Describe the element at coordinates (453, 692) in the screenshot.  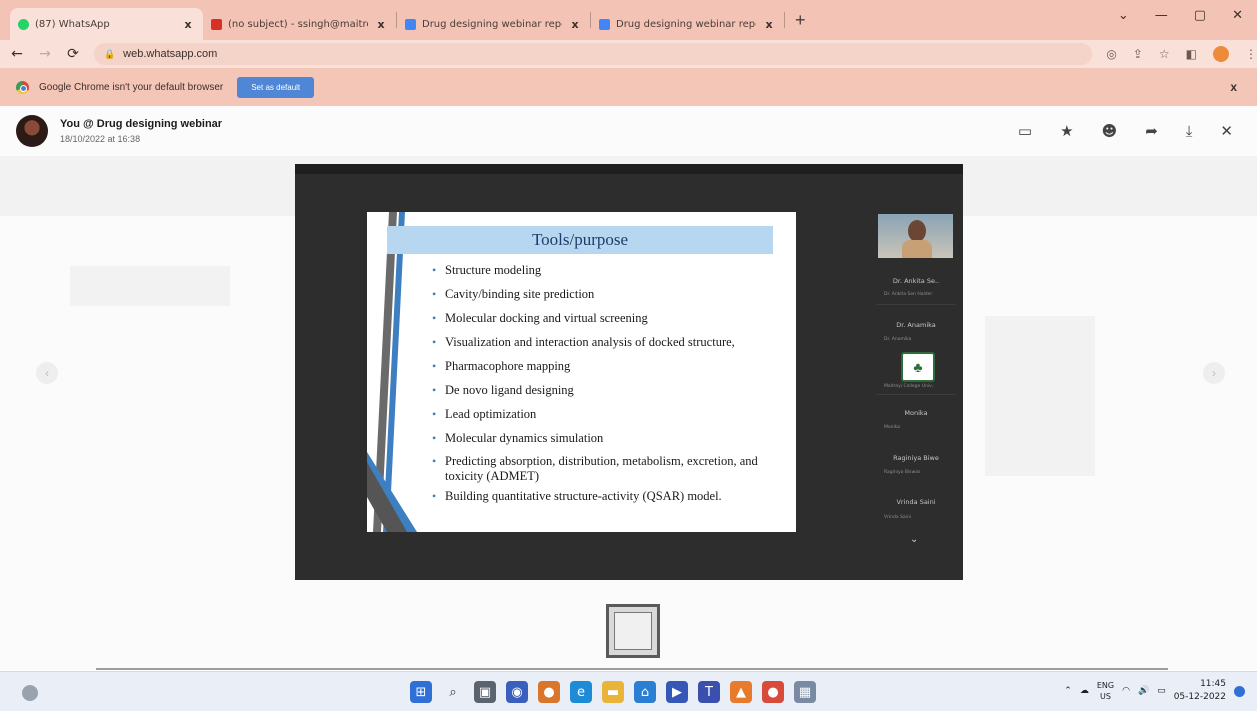
I see `search-icon: ⌕` at that location.